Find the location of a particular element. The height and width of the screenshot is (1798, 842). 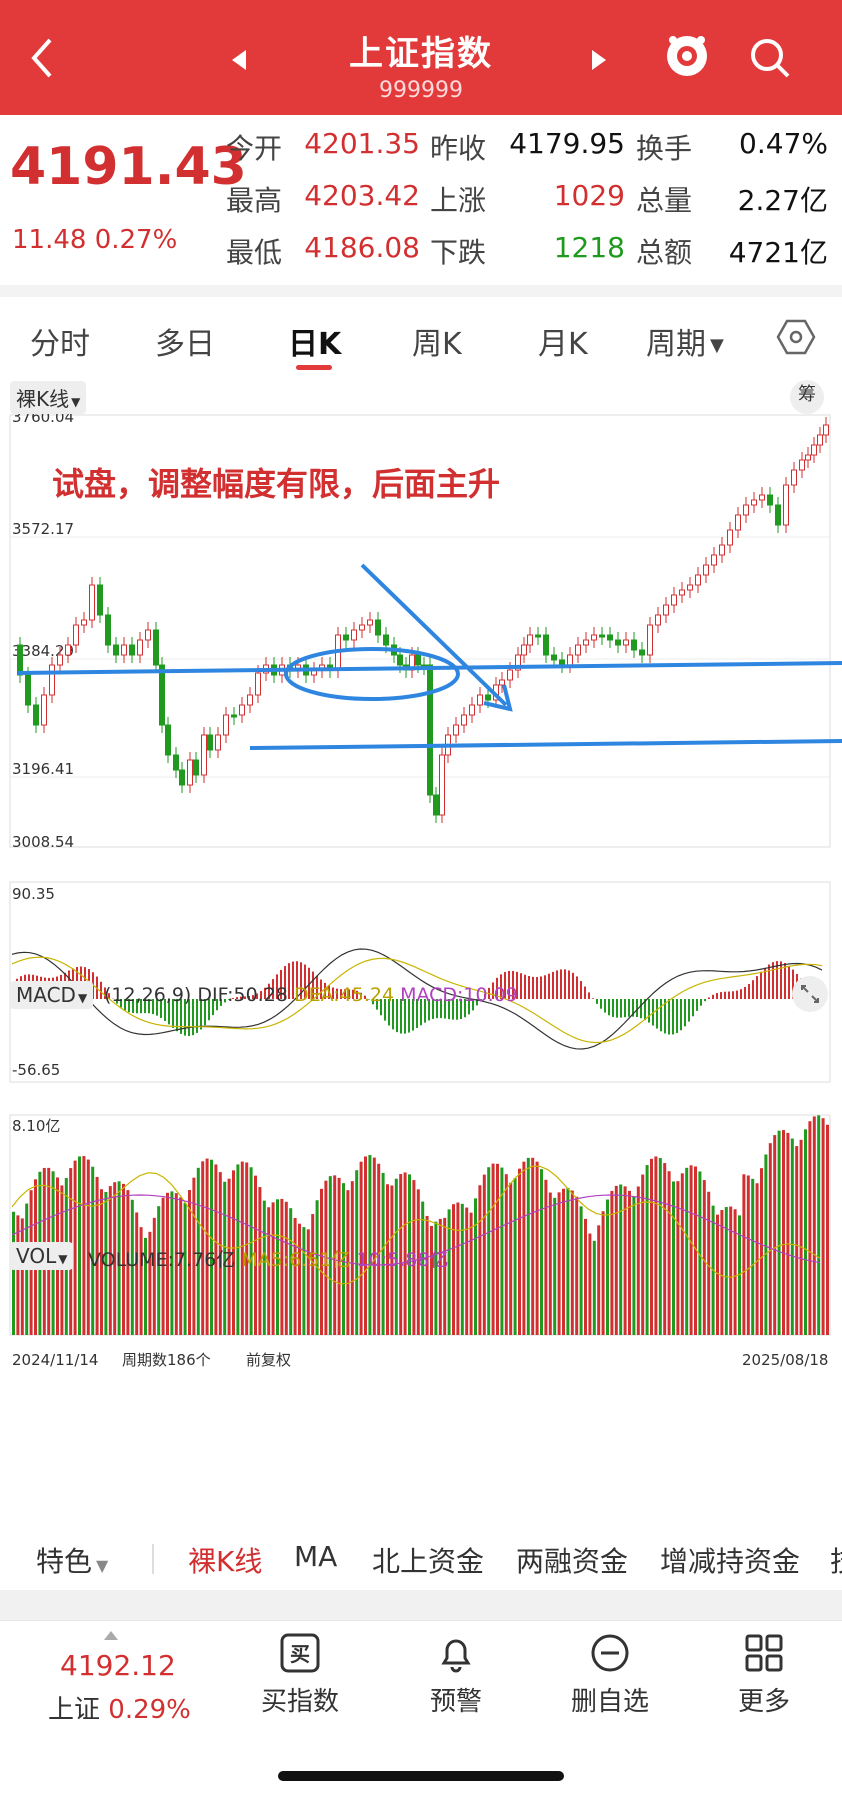

tab-multiday: 多日 is located at coordinates (185, 341).